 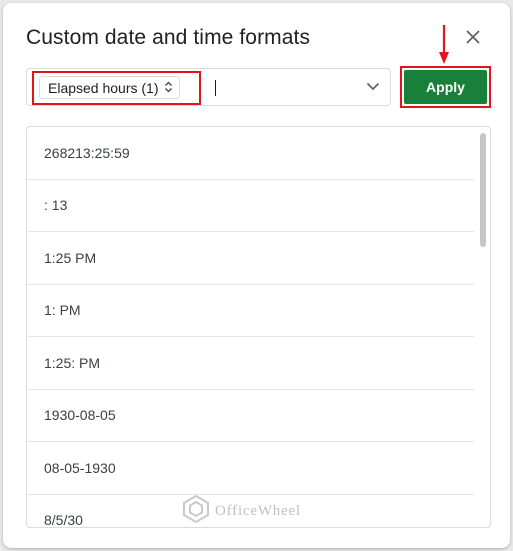 I want to click on watermark: OfficeWheel, so click(x=242, y=511).